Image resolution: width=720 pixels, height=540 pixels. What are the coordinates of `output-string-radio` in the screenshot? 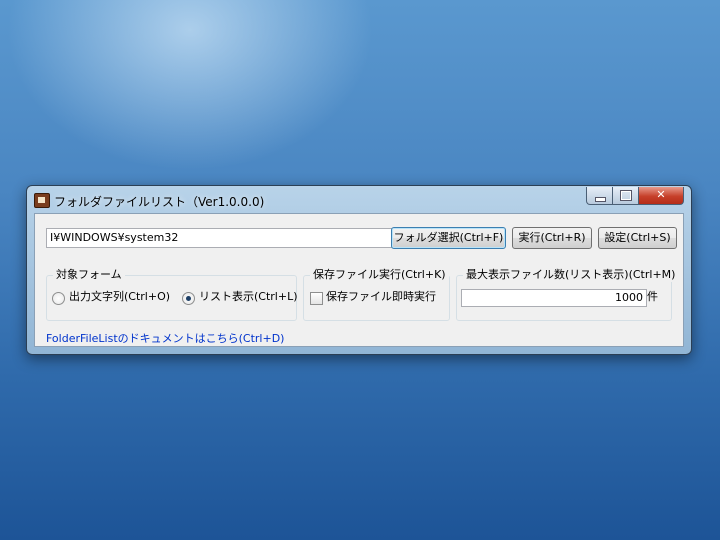 It's located at (58, 298).